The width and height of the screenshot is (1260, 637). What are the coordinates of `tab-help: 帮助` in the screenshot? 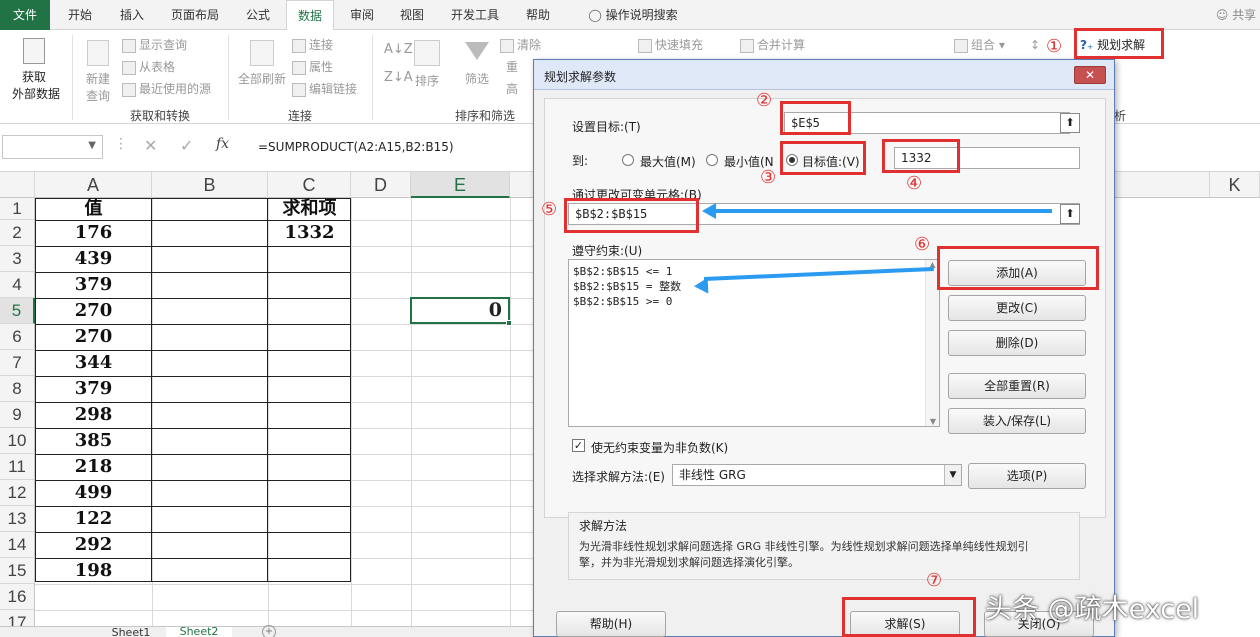 It's located at (538, 15).